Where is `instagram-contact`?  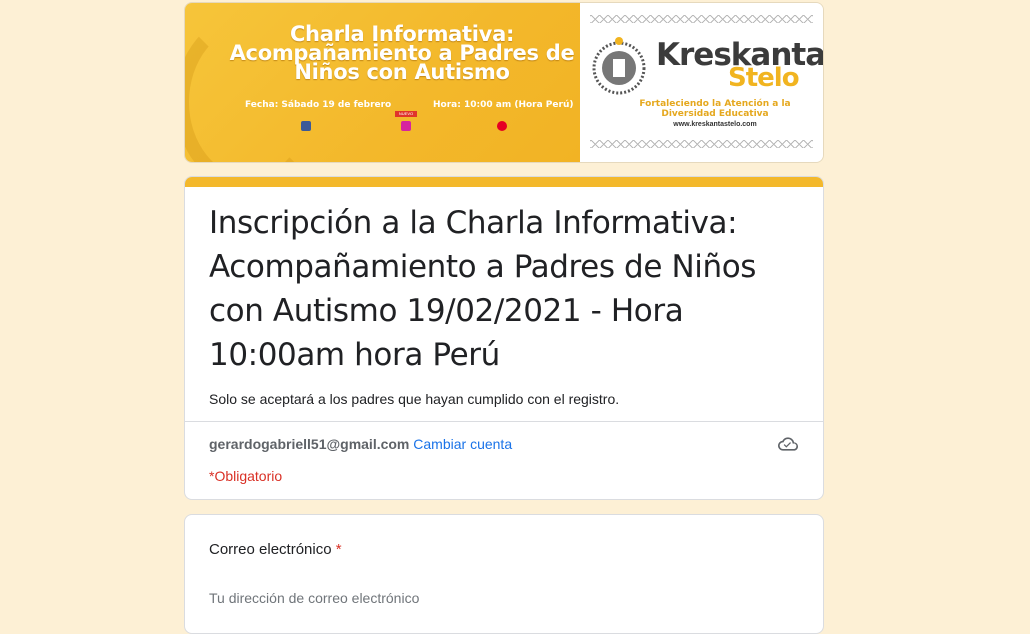
instagram-contact is located at coordinates (406, 127).